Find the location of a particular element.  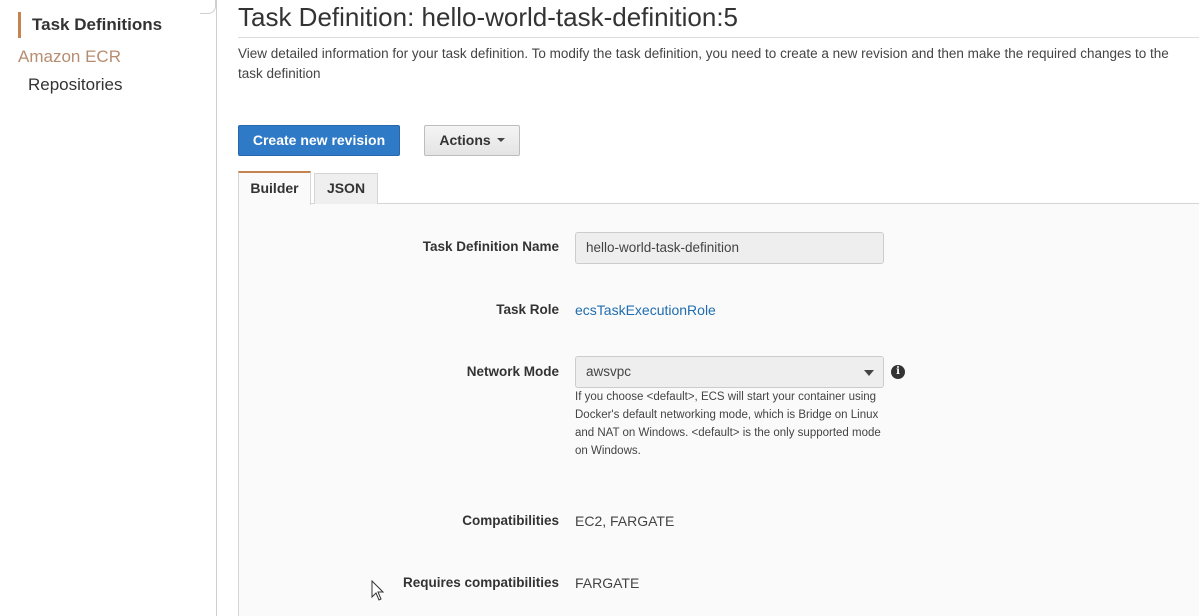

caret-down-icon is located at coordinates (500, 140).